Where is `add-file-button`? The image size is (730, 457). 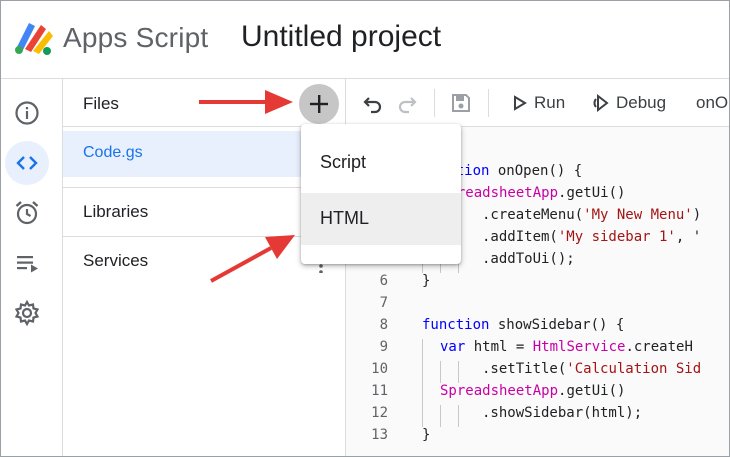
add-file-button is located at coordinates (319, 104).